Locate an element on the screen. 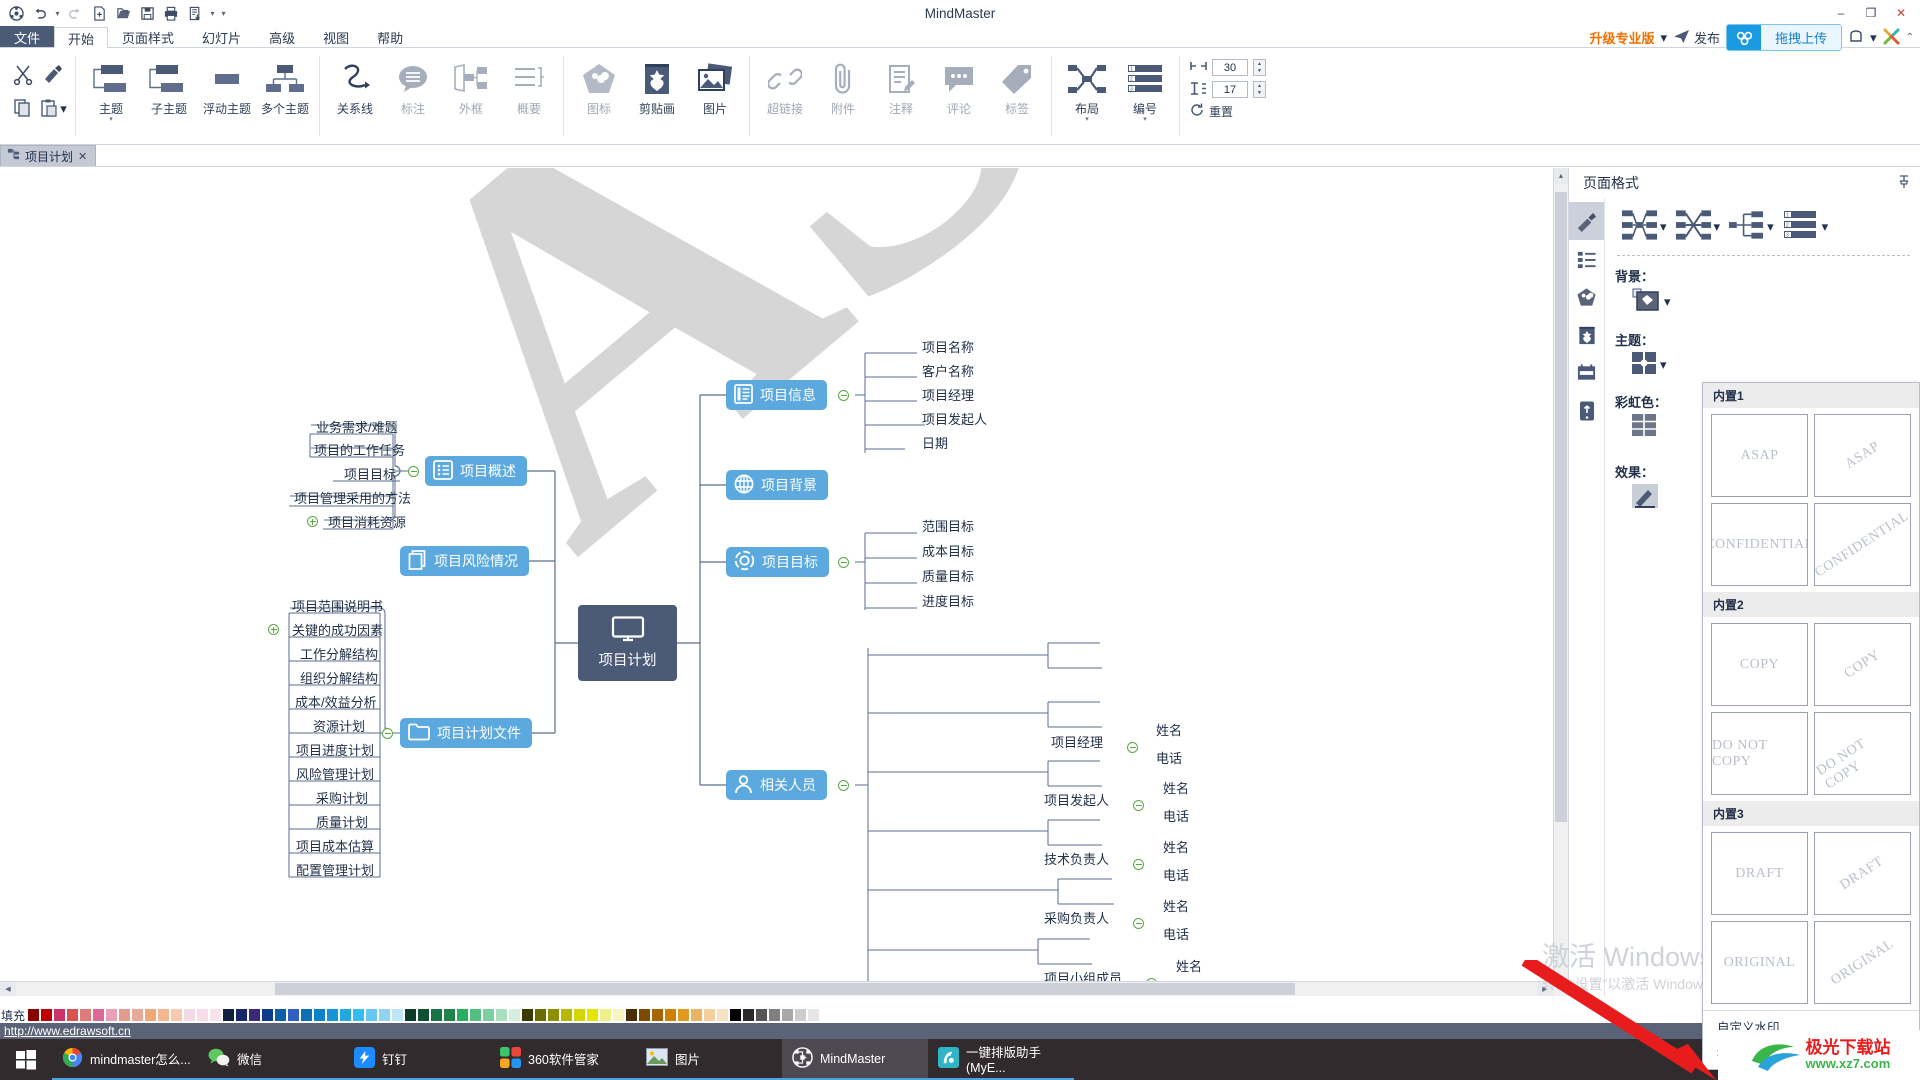 The image size is (1920, 1080). mindmap-branch-info: 项目信息 is located at coordinates (776, 395).